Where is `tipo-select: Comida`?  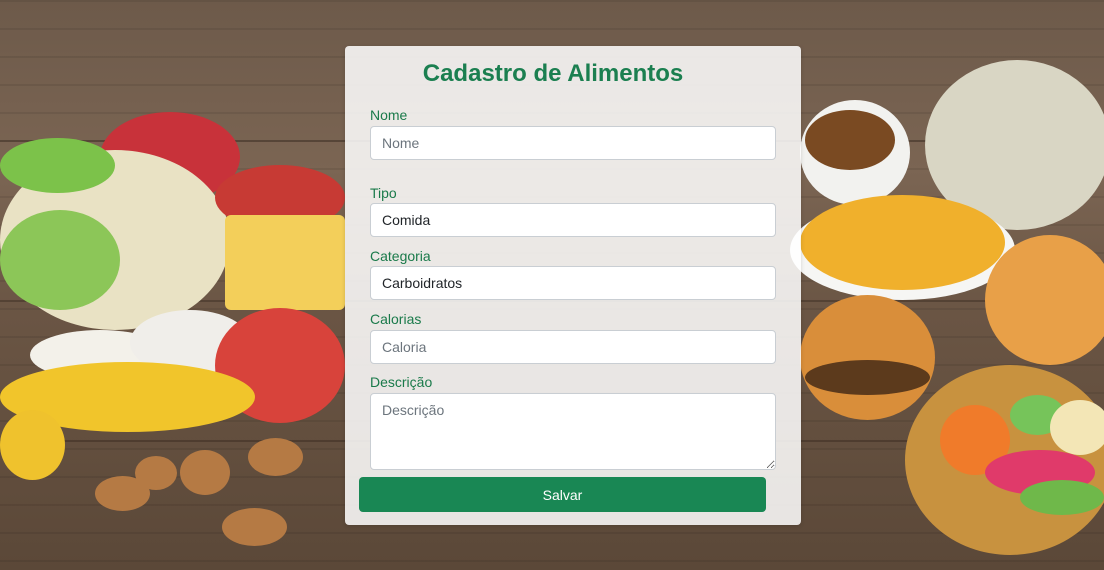 tipo-select: Comida is located at coordinates (573, 220).